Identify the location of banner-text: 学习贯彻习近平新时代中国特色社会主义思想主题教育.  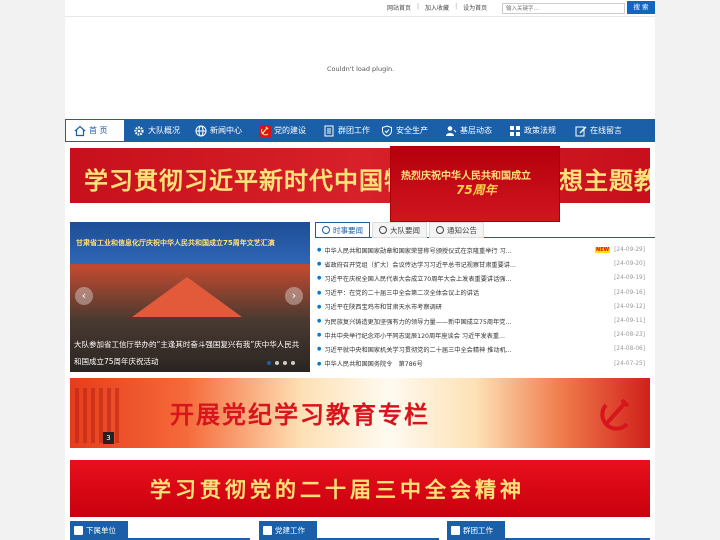
(367, 180).